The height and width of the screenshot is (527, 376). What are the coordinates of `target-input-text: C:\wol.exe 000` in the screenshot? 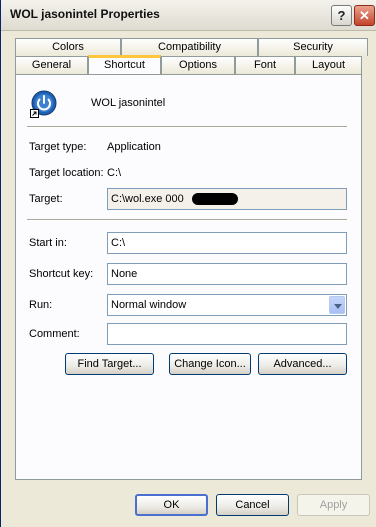 It's located at (147, 199).